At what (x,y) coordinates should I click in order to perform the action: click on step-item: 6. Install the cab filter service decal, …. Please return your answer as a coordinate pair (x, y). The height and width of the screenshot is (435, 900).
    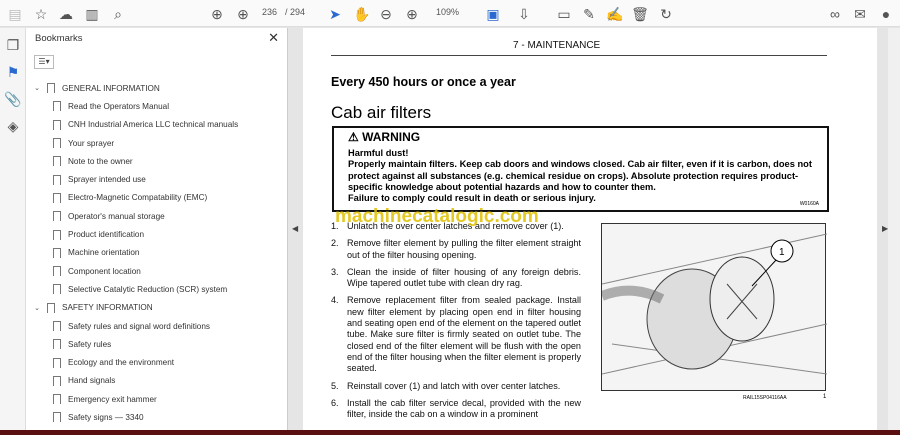
    Looking at the image, I should click on (456, 409).